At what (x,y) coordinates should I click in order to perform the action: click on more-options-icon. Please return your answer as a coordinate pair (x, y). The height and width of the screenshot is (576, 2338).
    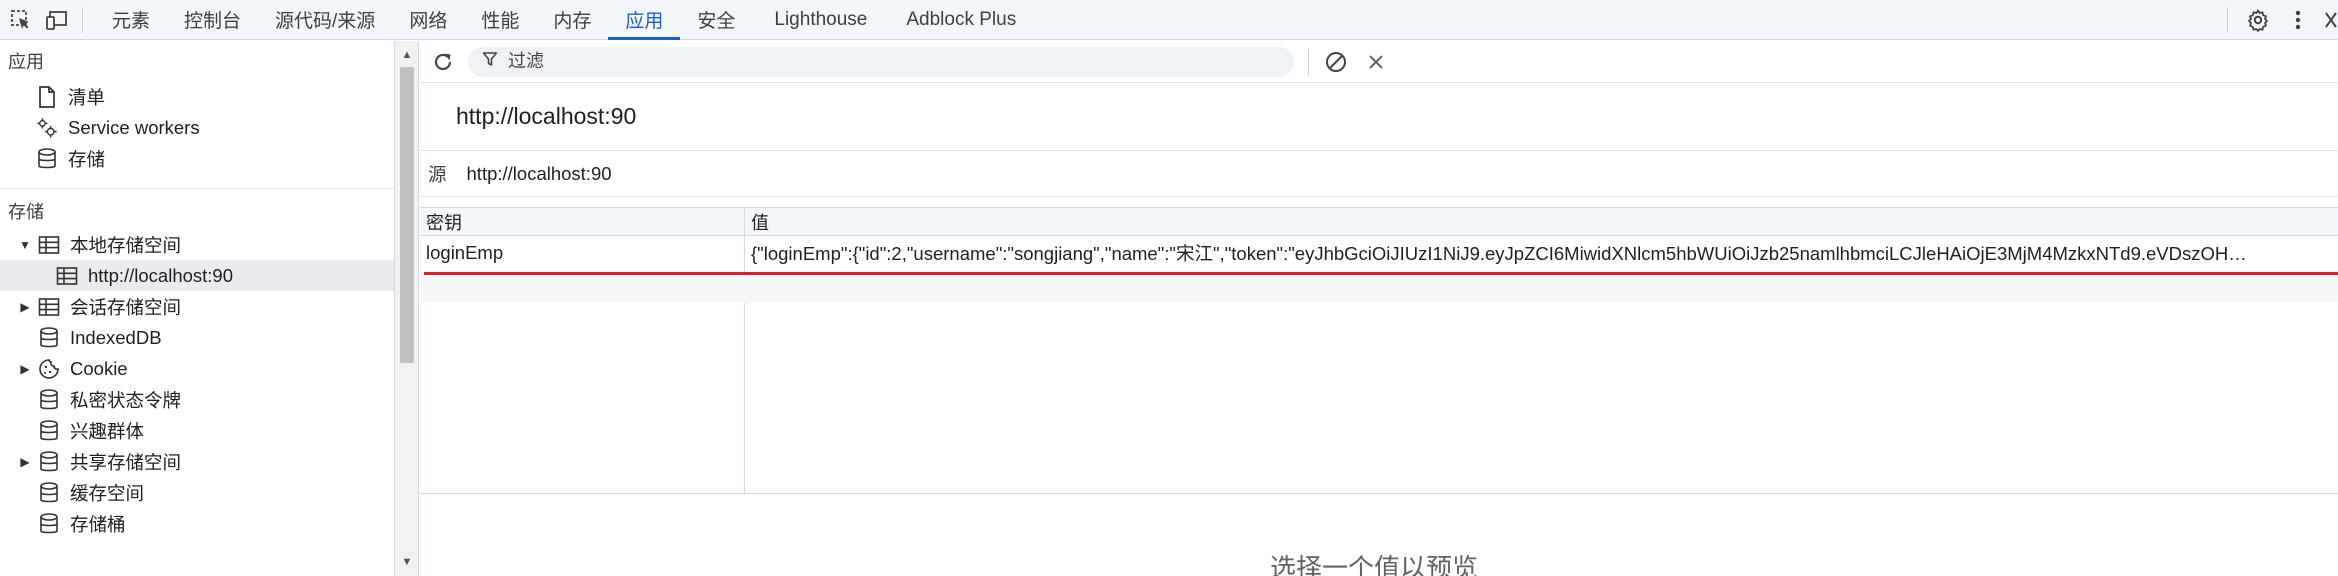
    Looking at the image, I should click on (2298, 20).